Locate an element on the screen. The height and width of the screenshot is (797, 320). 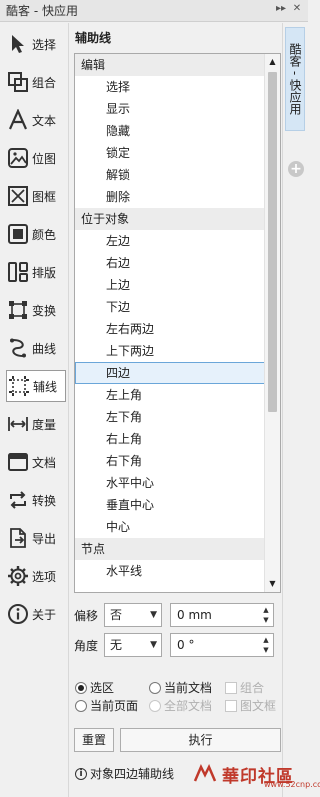
list-item: 中心 is located at coordinates (170, 527).